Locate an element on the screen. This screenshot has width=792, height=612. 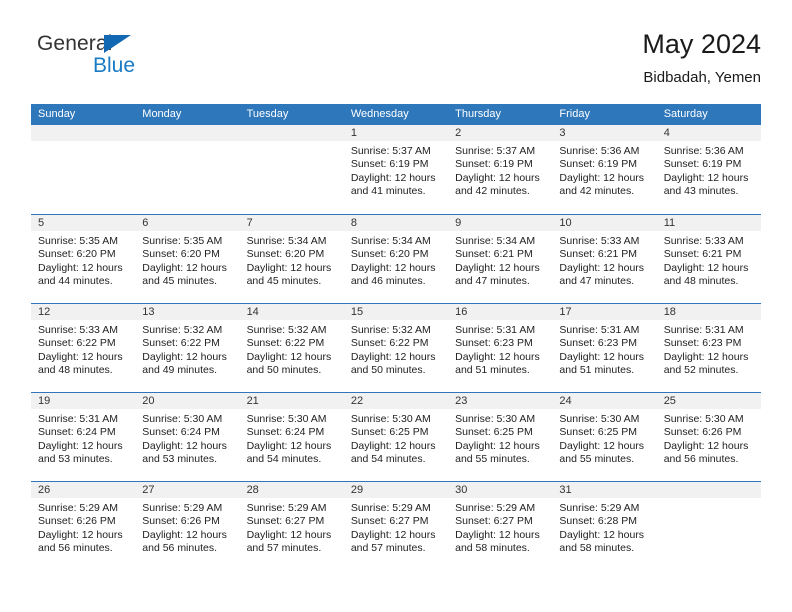
sunset-text: Sunset: 6:25 PM is located at coordinates (494, 432).